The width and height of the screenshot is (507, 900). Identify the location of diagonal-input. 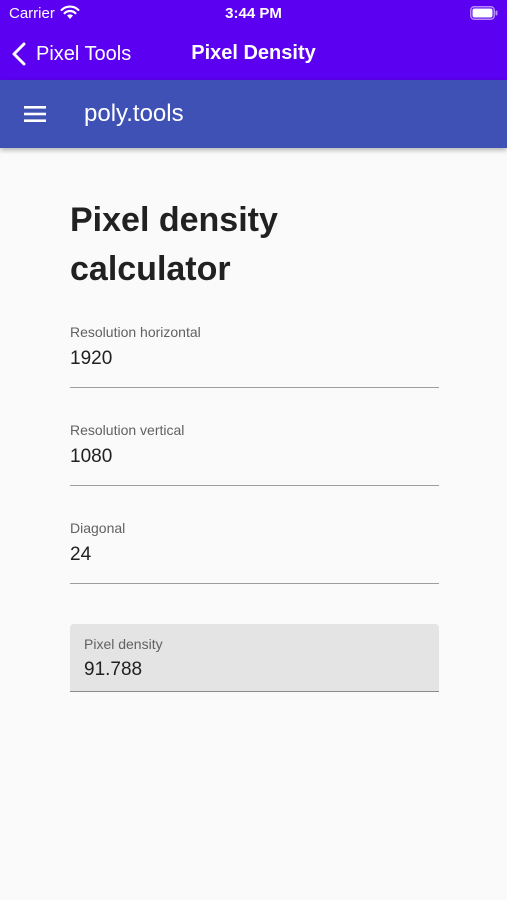
(254, 555).